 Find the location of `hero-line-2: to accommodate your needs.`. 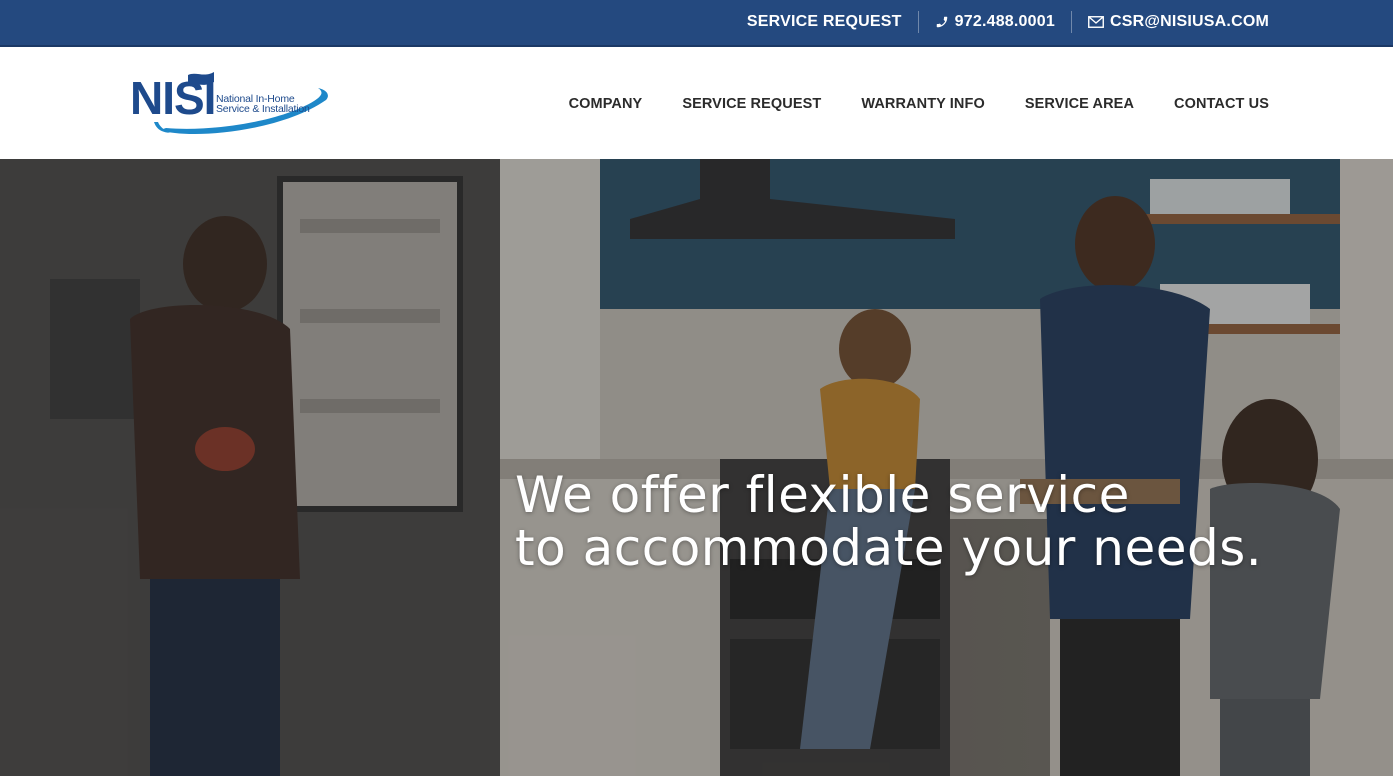

hero-line-2: to accommodate your needs. is located at coordinates (889, 548).